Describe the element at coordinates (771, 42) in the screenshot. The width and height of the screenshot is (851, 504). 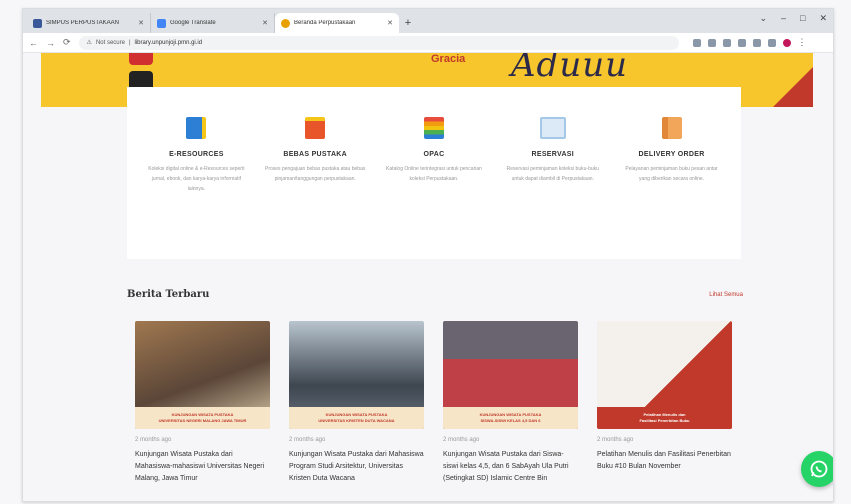
I see `sidebar-icon` at that location.